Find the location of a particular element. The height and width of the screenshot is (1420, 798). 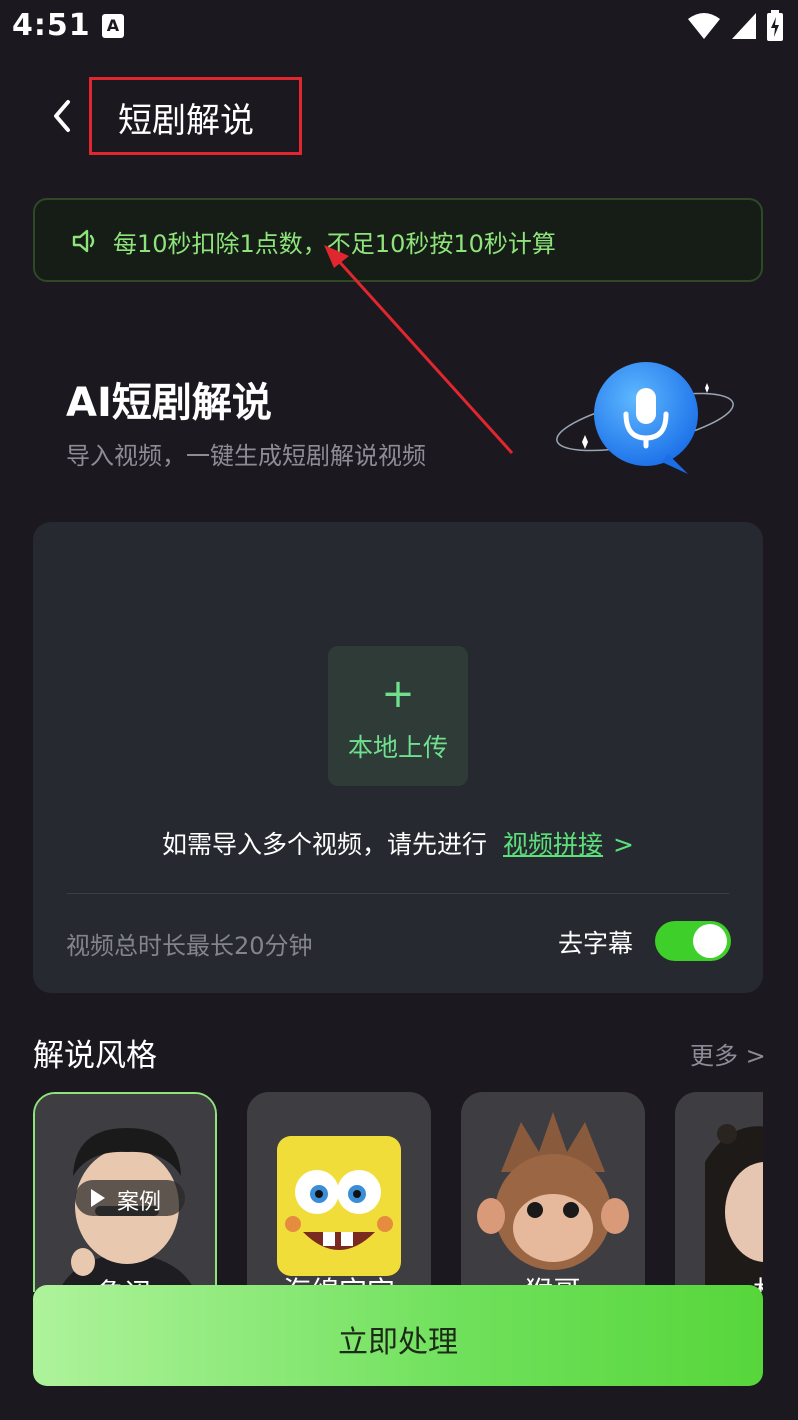

process-now-button: 立即处理 is located at coordinates (398, 1335).